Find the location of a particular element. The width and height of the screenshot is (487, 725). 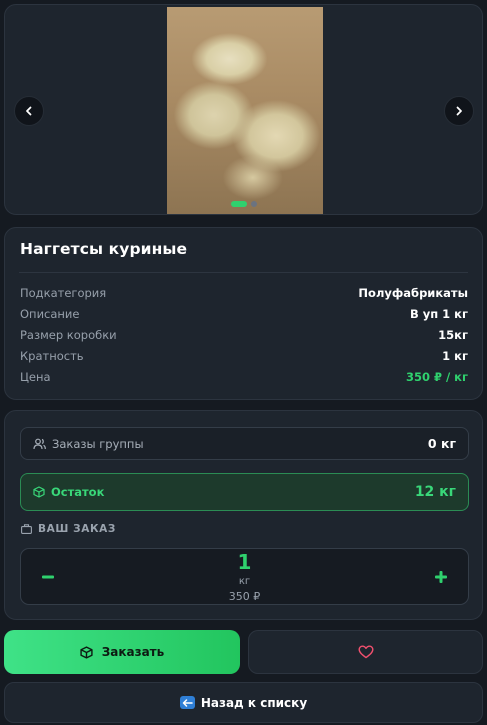

gallery-next-button is located at coordinates (459, 111).